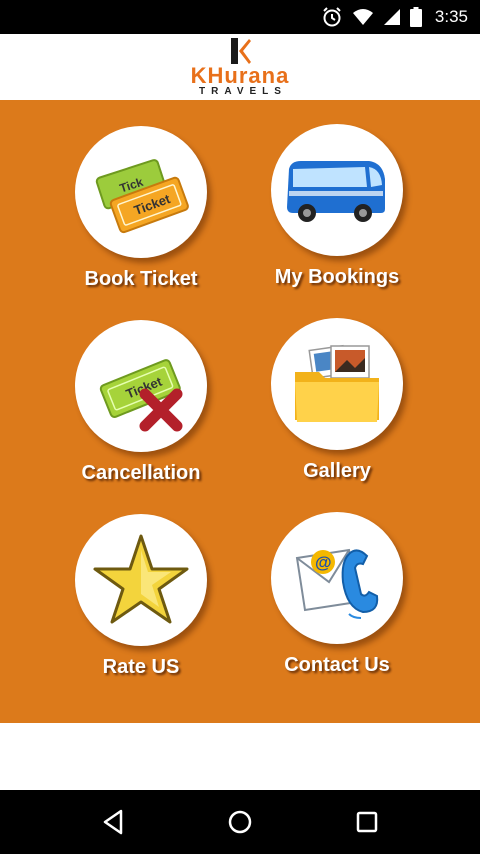 Image resolution: width=480 pixels, height=854 pixels. I want to click on recents-button, so click(367, 822).